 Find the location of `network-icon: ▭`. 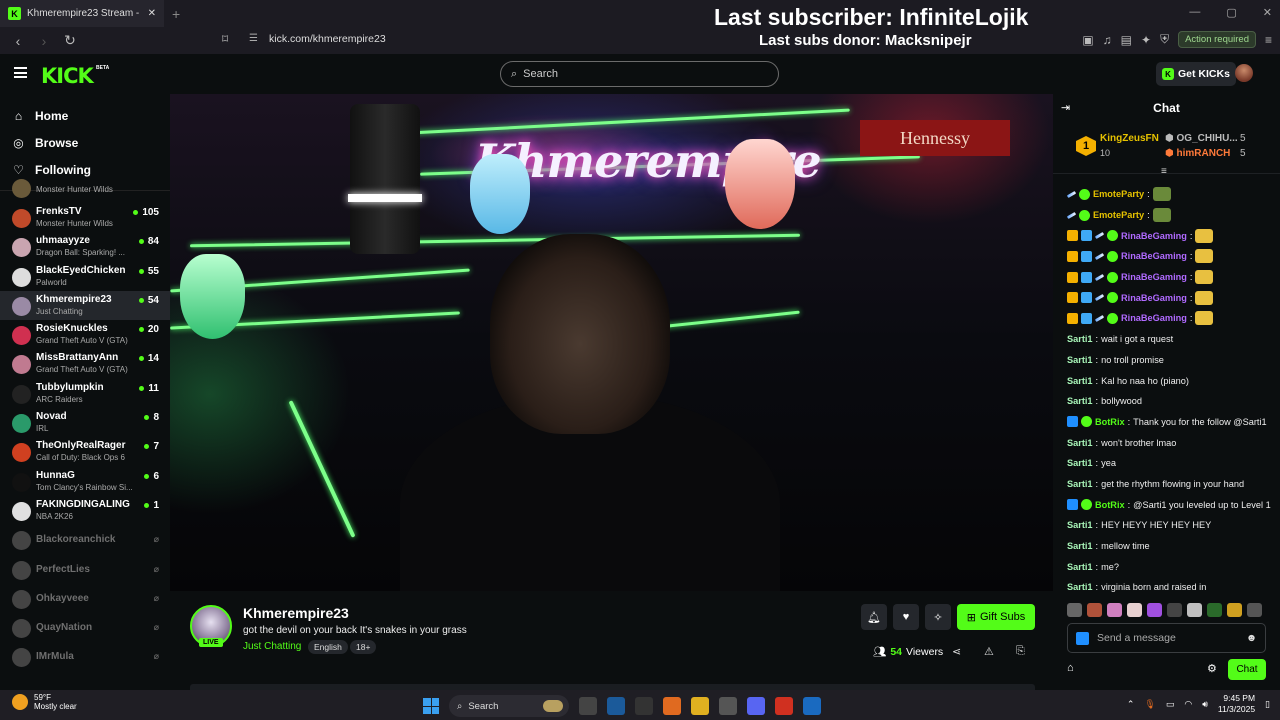

network-icon: ▭ is located at coordinates (1170, 704).